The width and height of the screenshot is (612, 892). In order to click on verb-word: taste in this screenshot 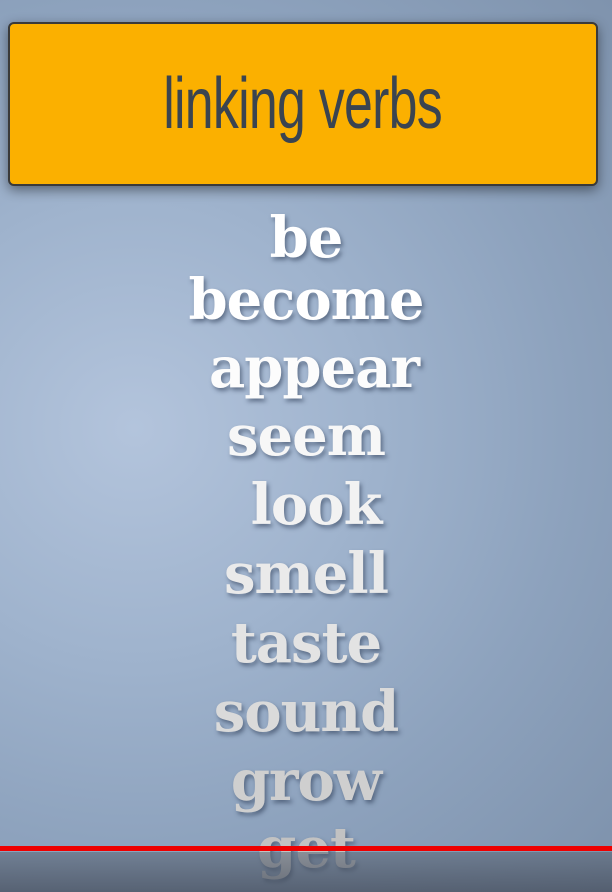, I will do `click(306, 643)`.